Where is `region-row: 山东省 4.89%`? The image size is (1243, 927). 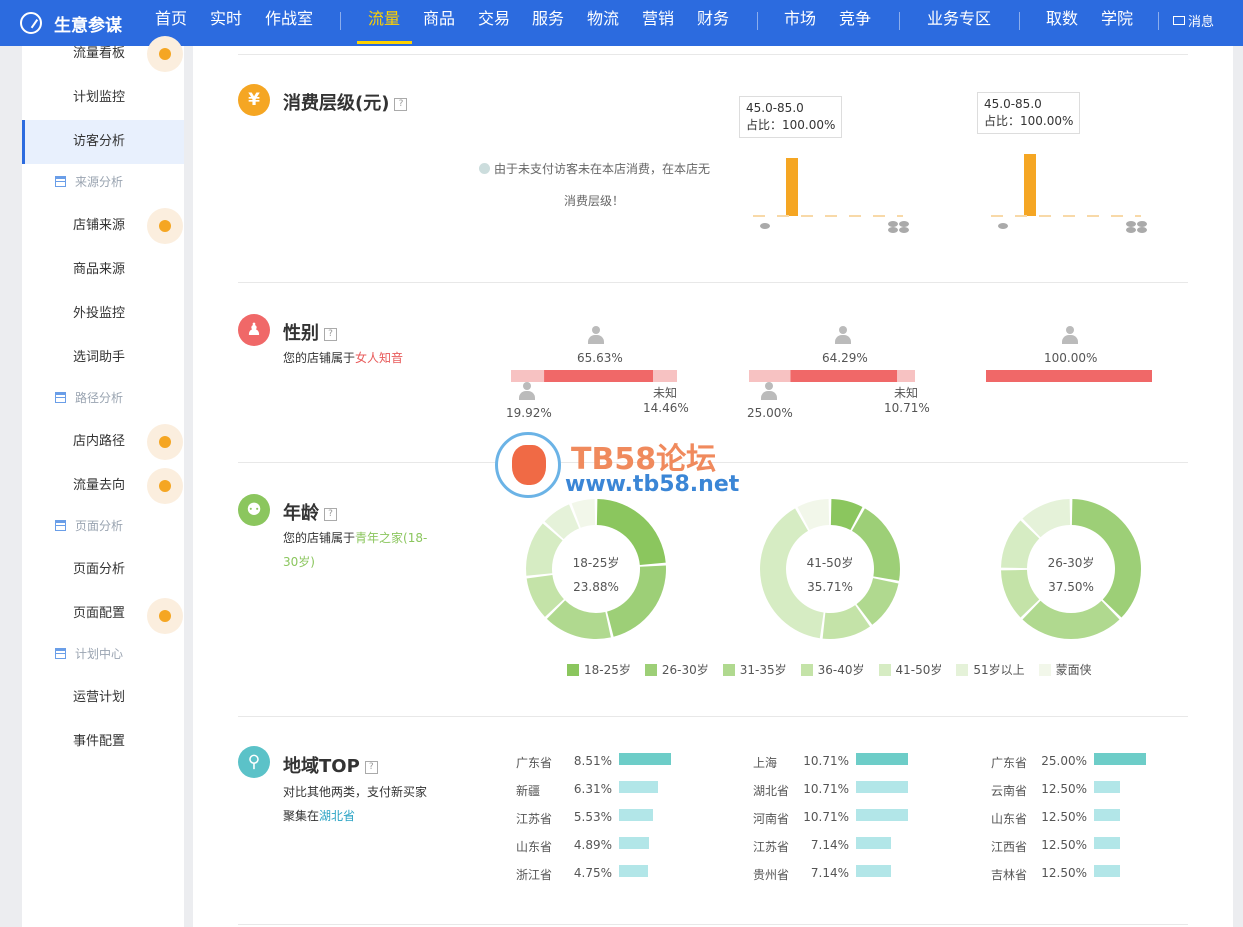 region-row: 山东省 4.89% is located at coordinates (626, 845).